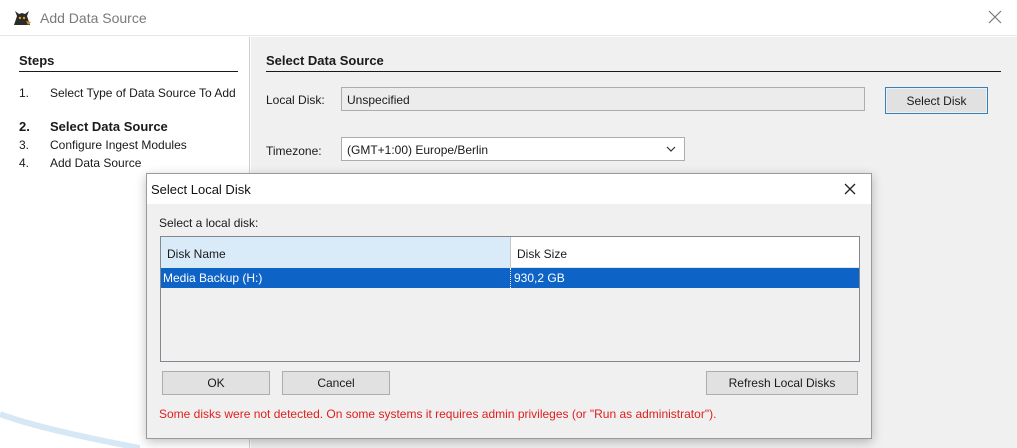 The height and width of the screenshot is (448, 1017). I want to click on step-number: 3., so click(24, 145).